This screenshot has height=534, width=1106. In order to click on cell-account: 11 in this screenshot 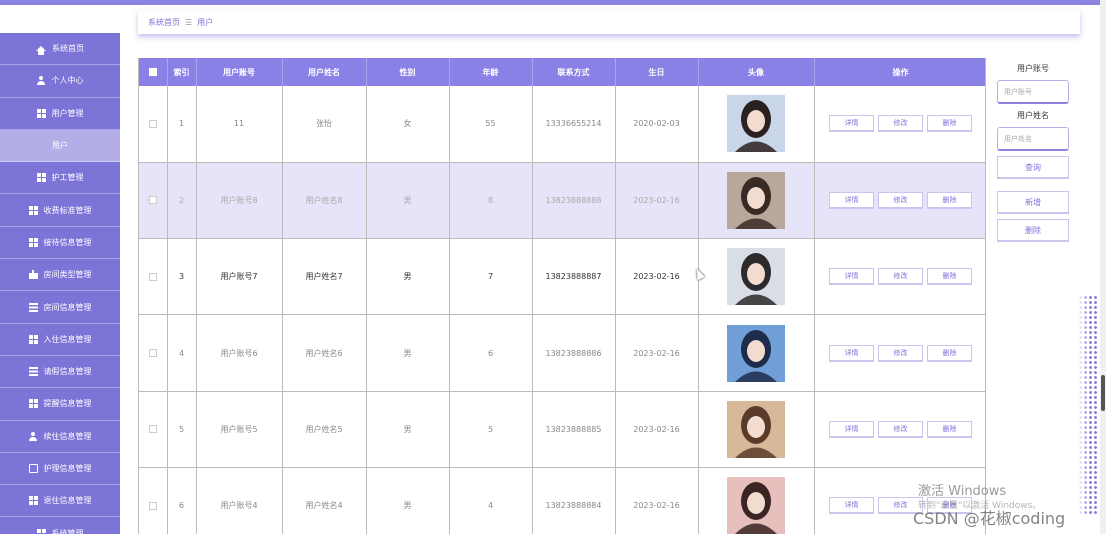, I will do `click(239, 124)`.